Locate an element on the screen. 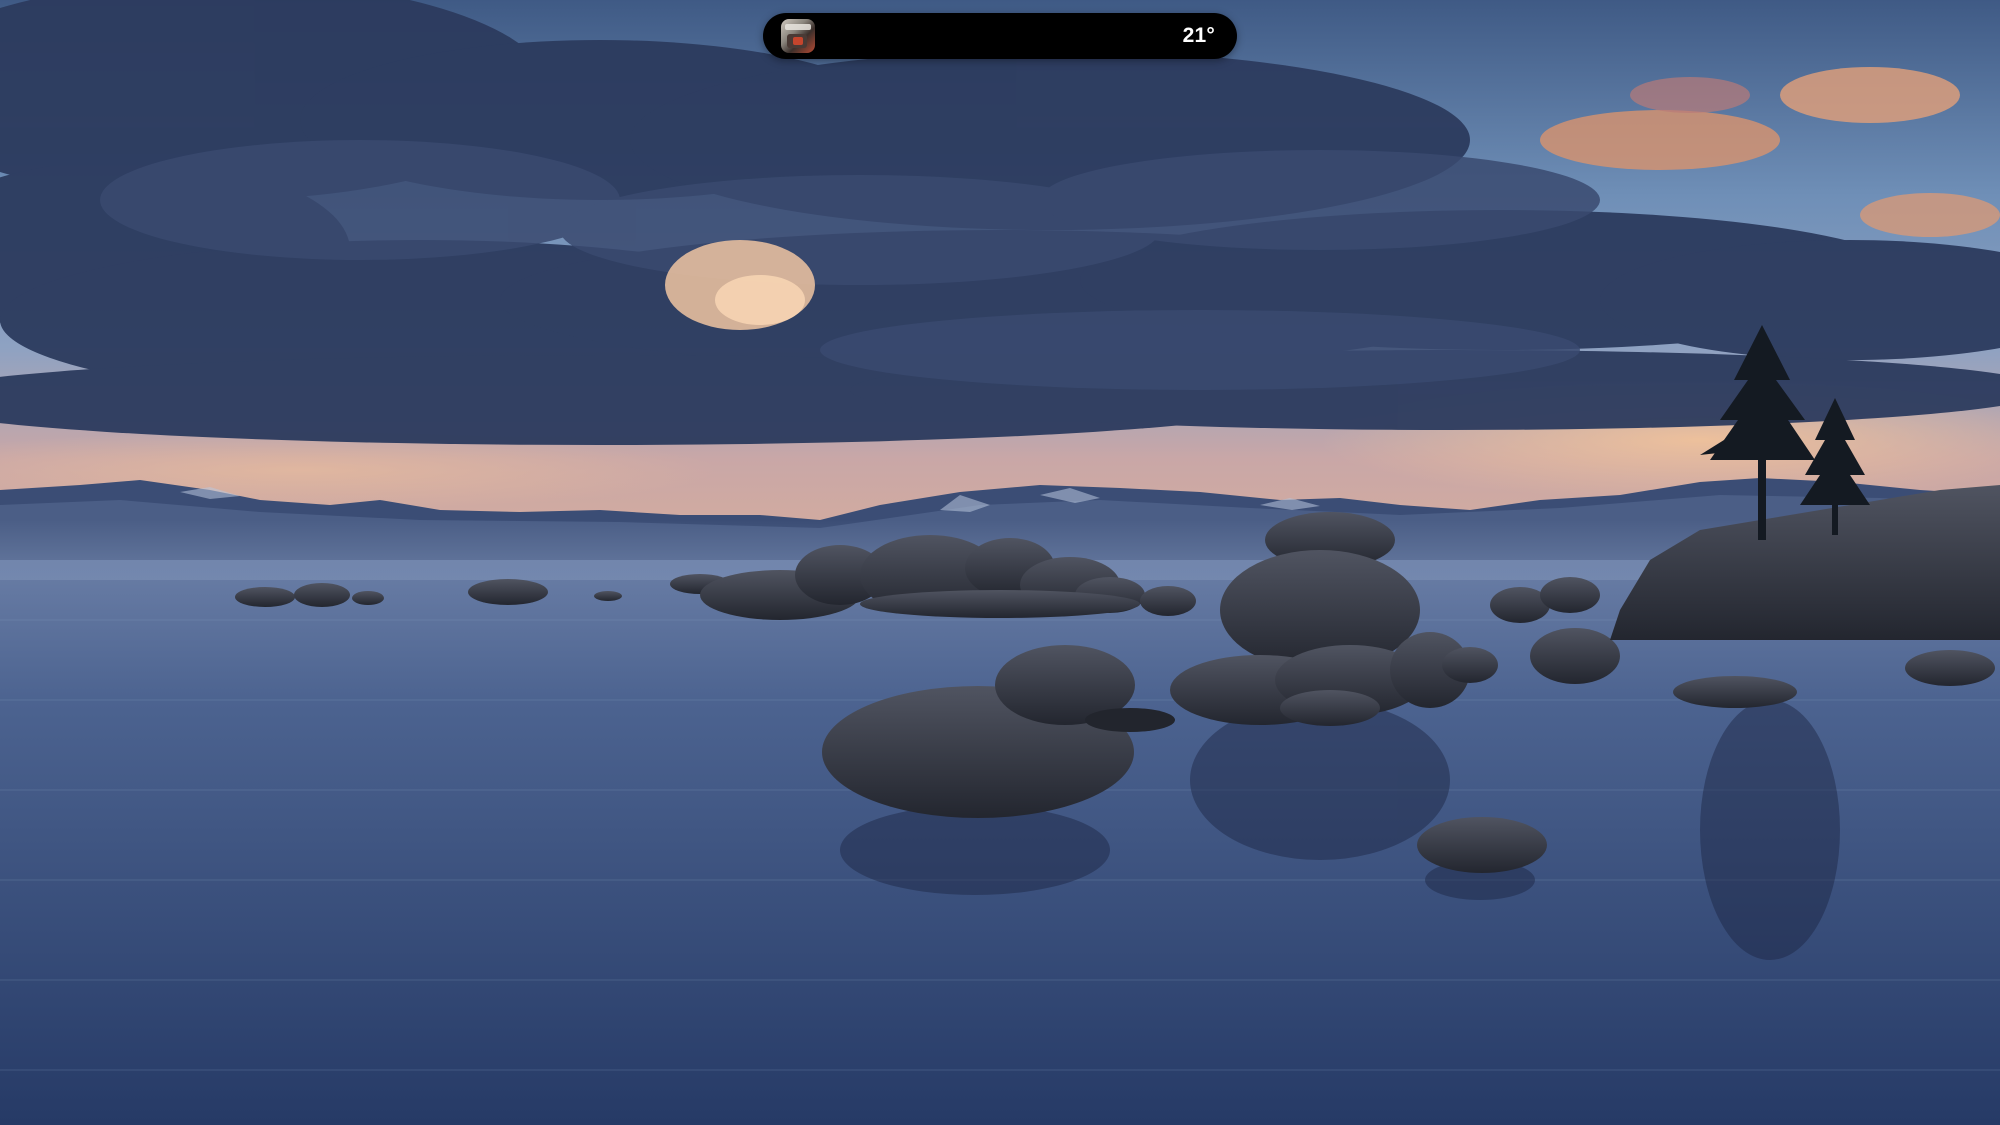  album-art-icon is located at coordinates (798, 36).